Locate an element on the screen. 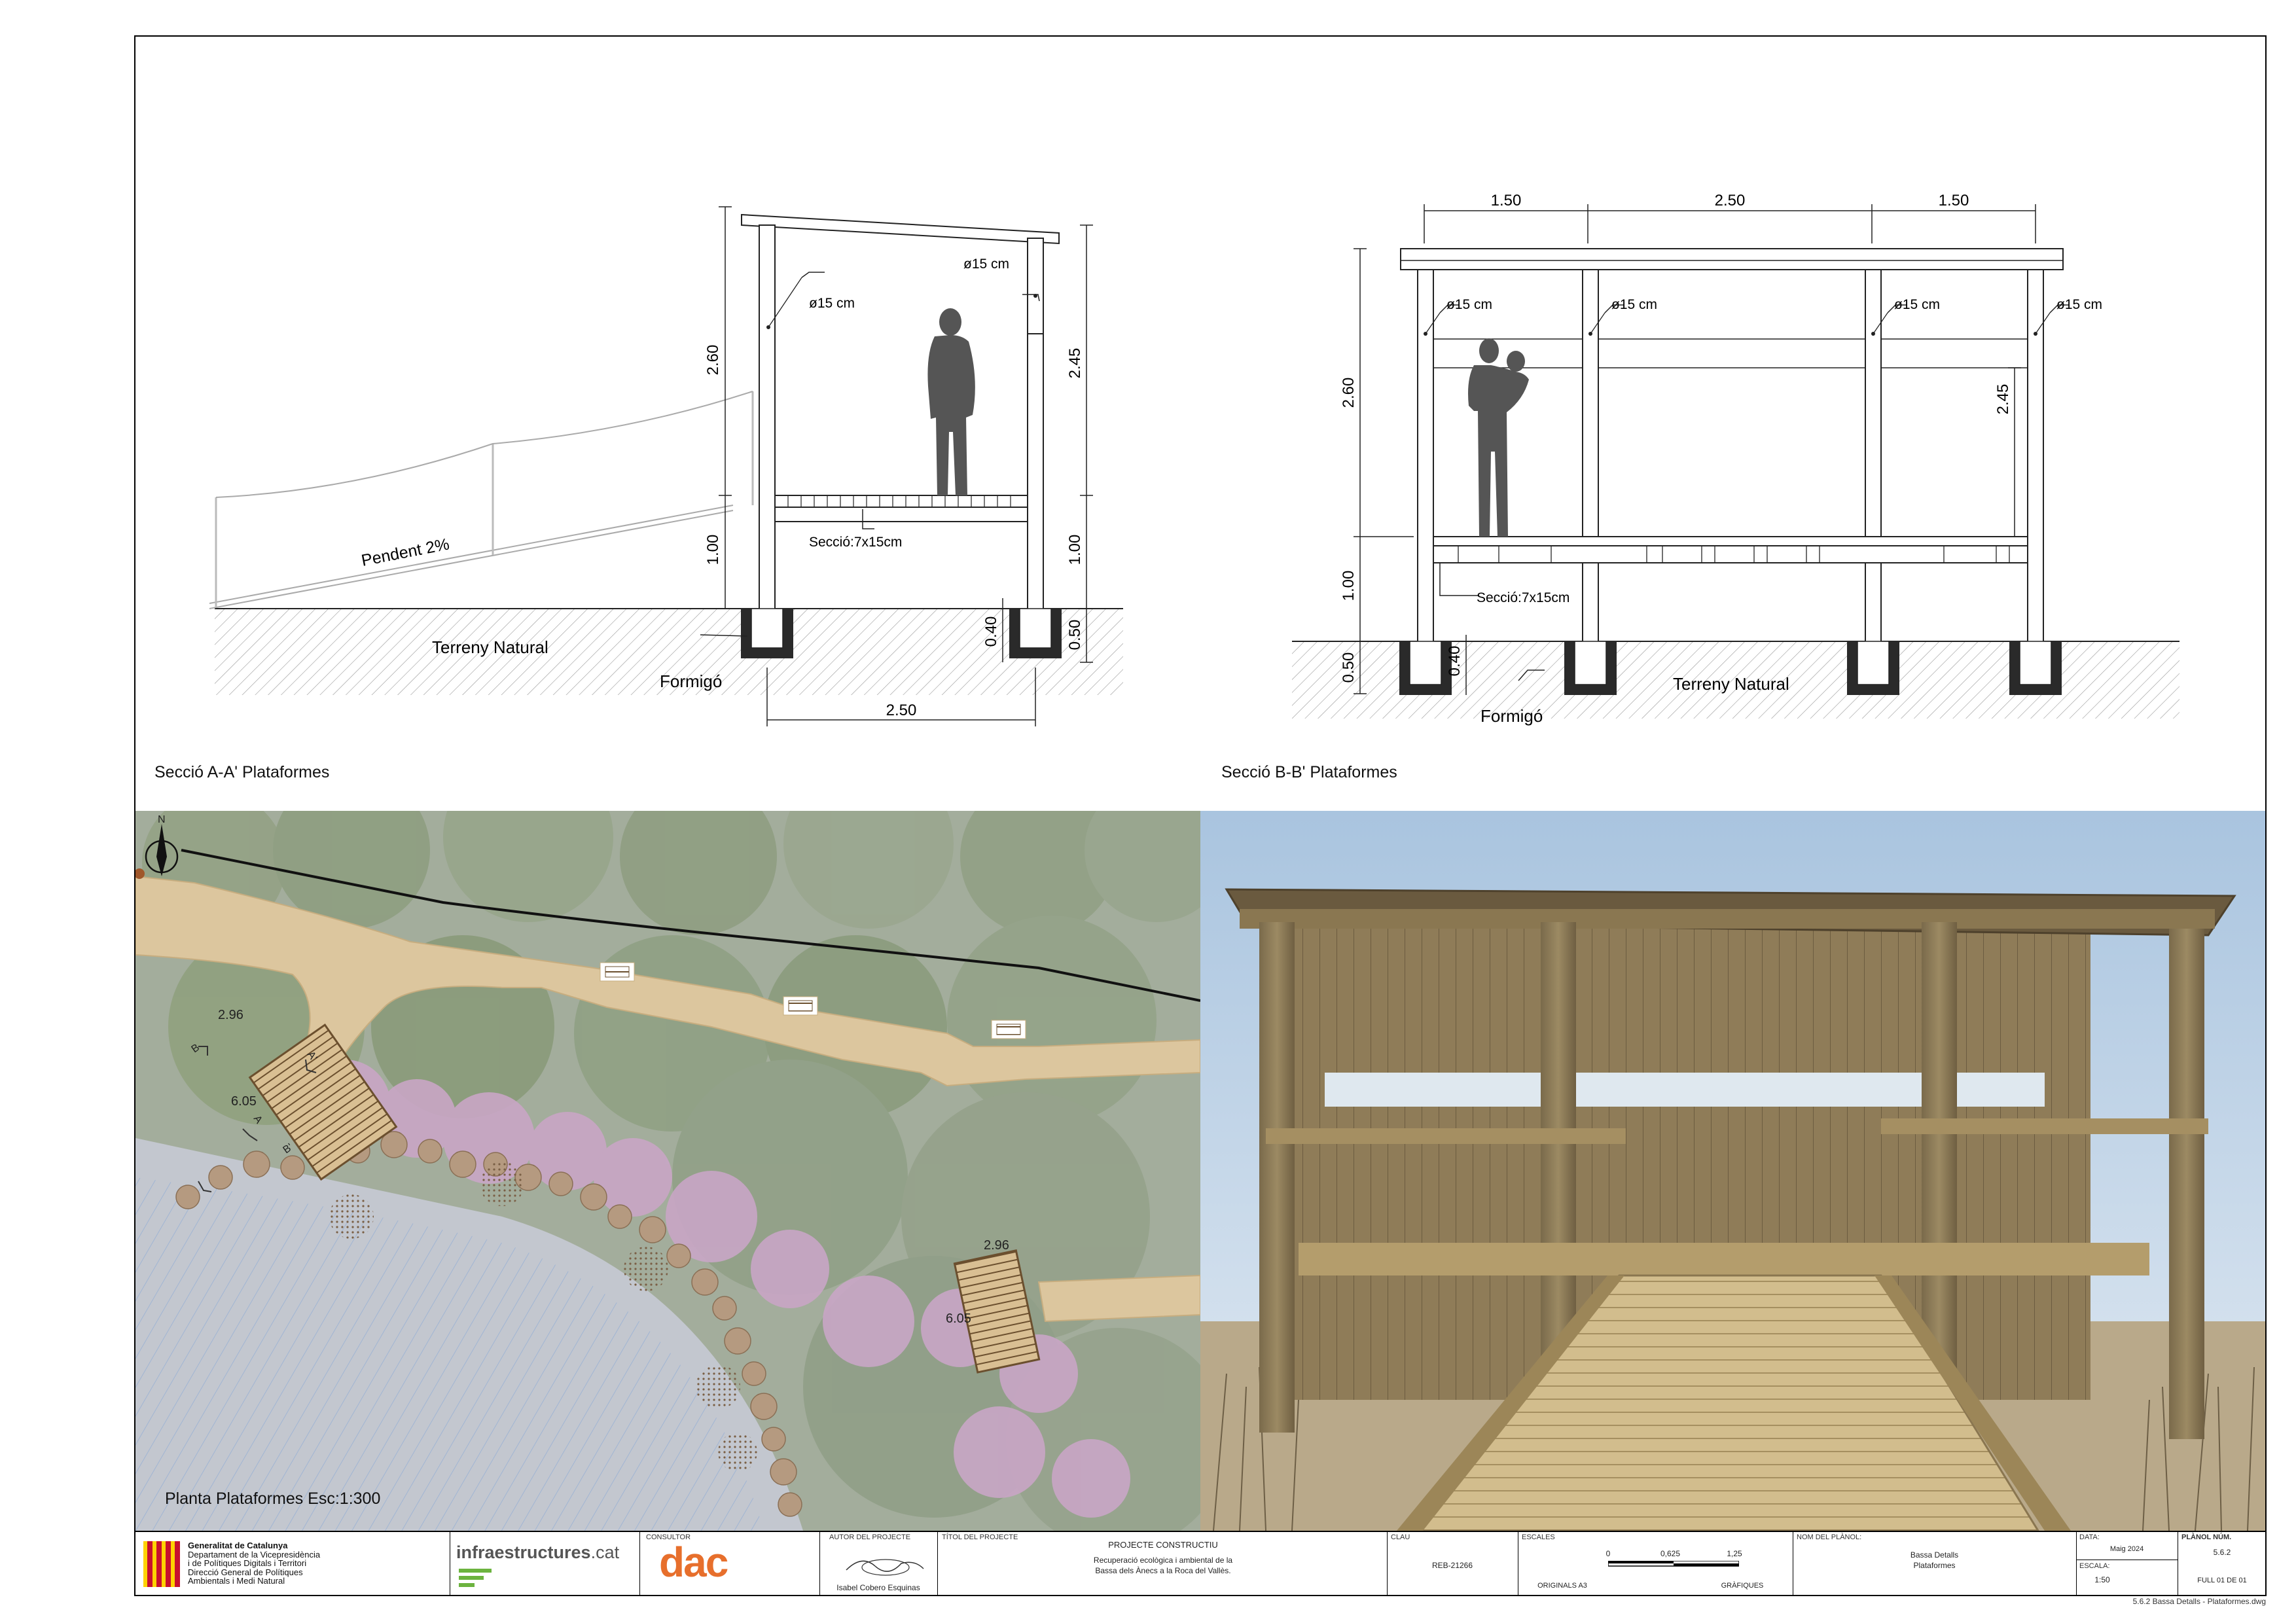 Image resolution: width=2296 pixels, height=1623 pixels. post-label-4: ø15 cm is located at coordinates (2079, 304).